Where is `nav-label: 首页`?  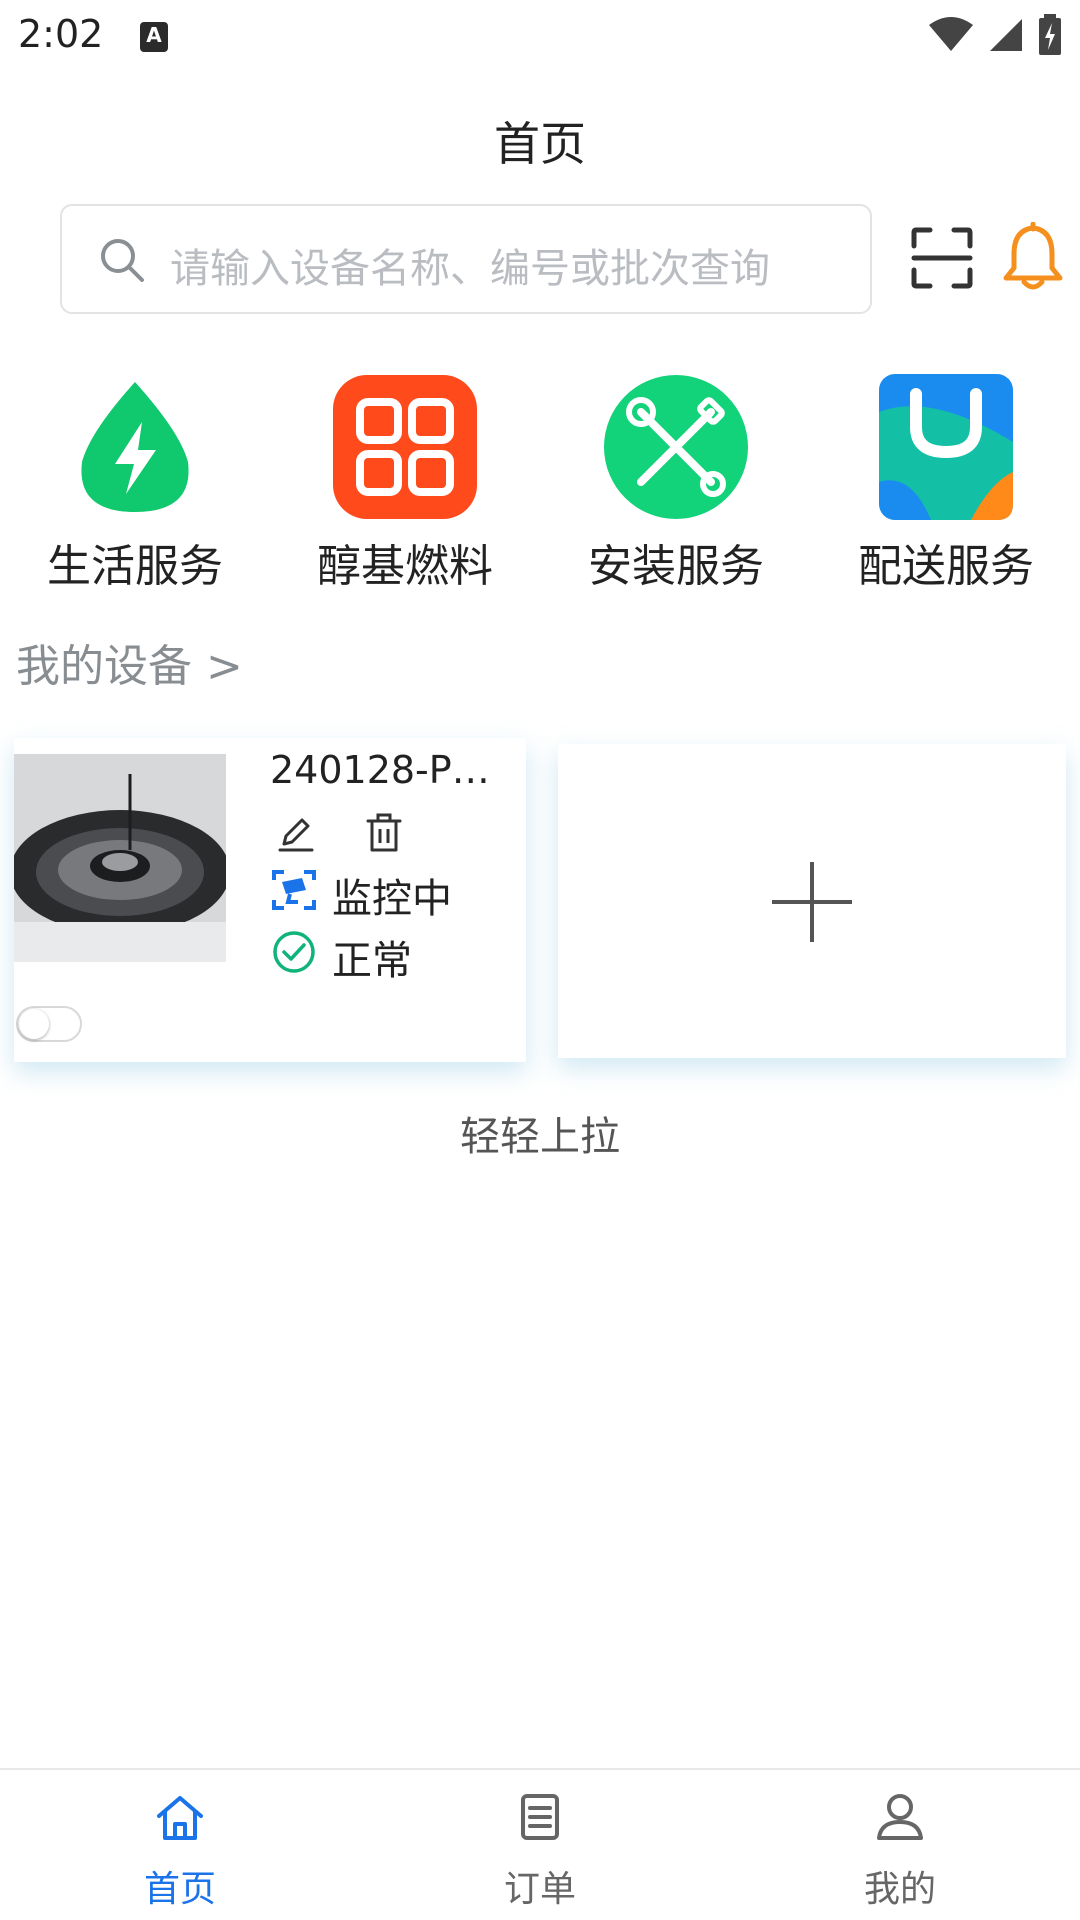
nav-label: 首页 is located at coordinates (179, 1889).